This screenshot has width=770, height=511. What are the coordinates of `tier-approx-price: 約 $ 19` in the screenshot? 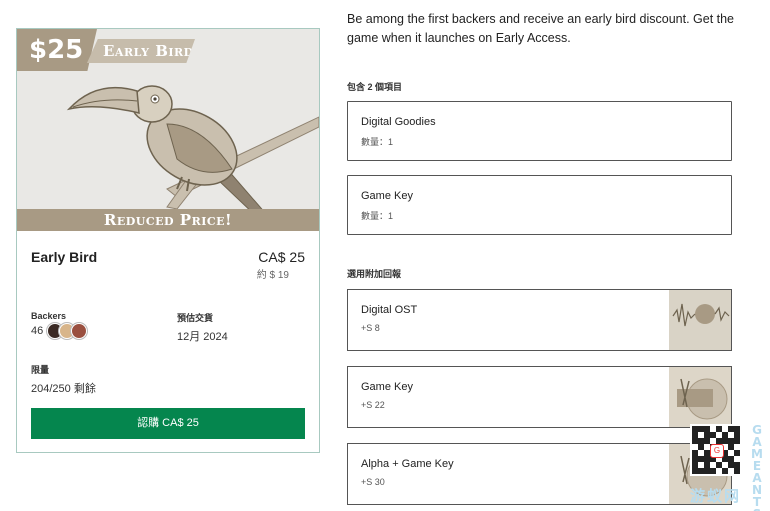 It's located at (272, 275).